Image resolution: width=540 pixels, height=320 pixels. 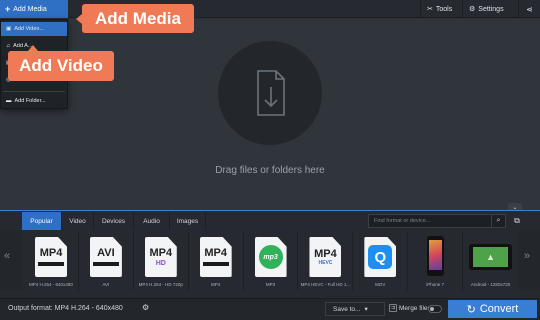 What do you see at coordinates (78, 221) in the screenshot?
I see `tab-video: Video` at bounding box center [78, 221].